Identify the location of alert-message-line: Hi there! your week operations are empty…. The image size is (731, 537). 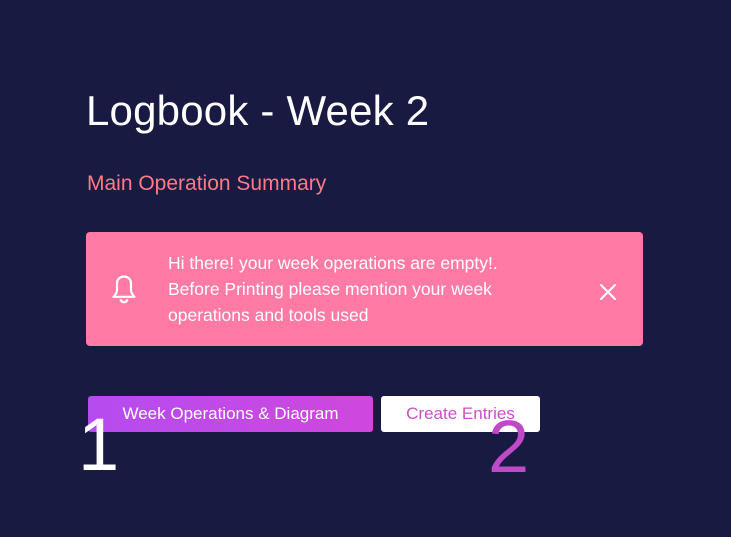
(333, 263).